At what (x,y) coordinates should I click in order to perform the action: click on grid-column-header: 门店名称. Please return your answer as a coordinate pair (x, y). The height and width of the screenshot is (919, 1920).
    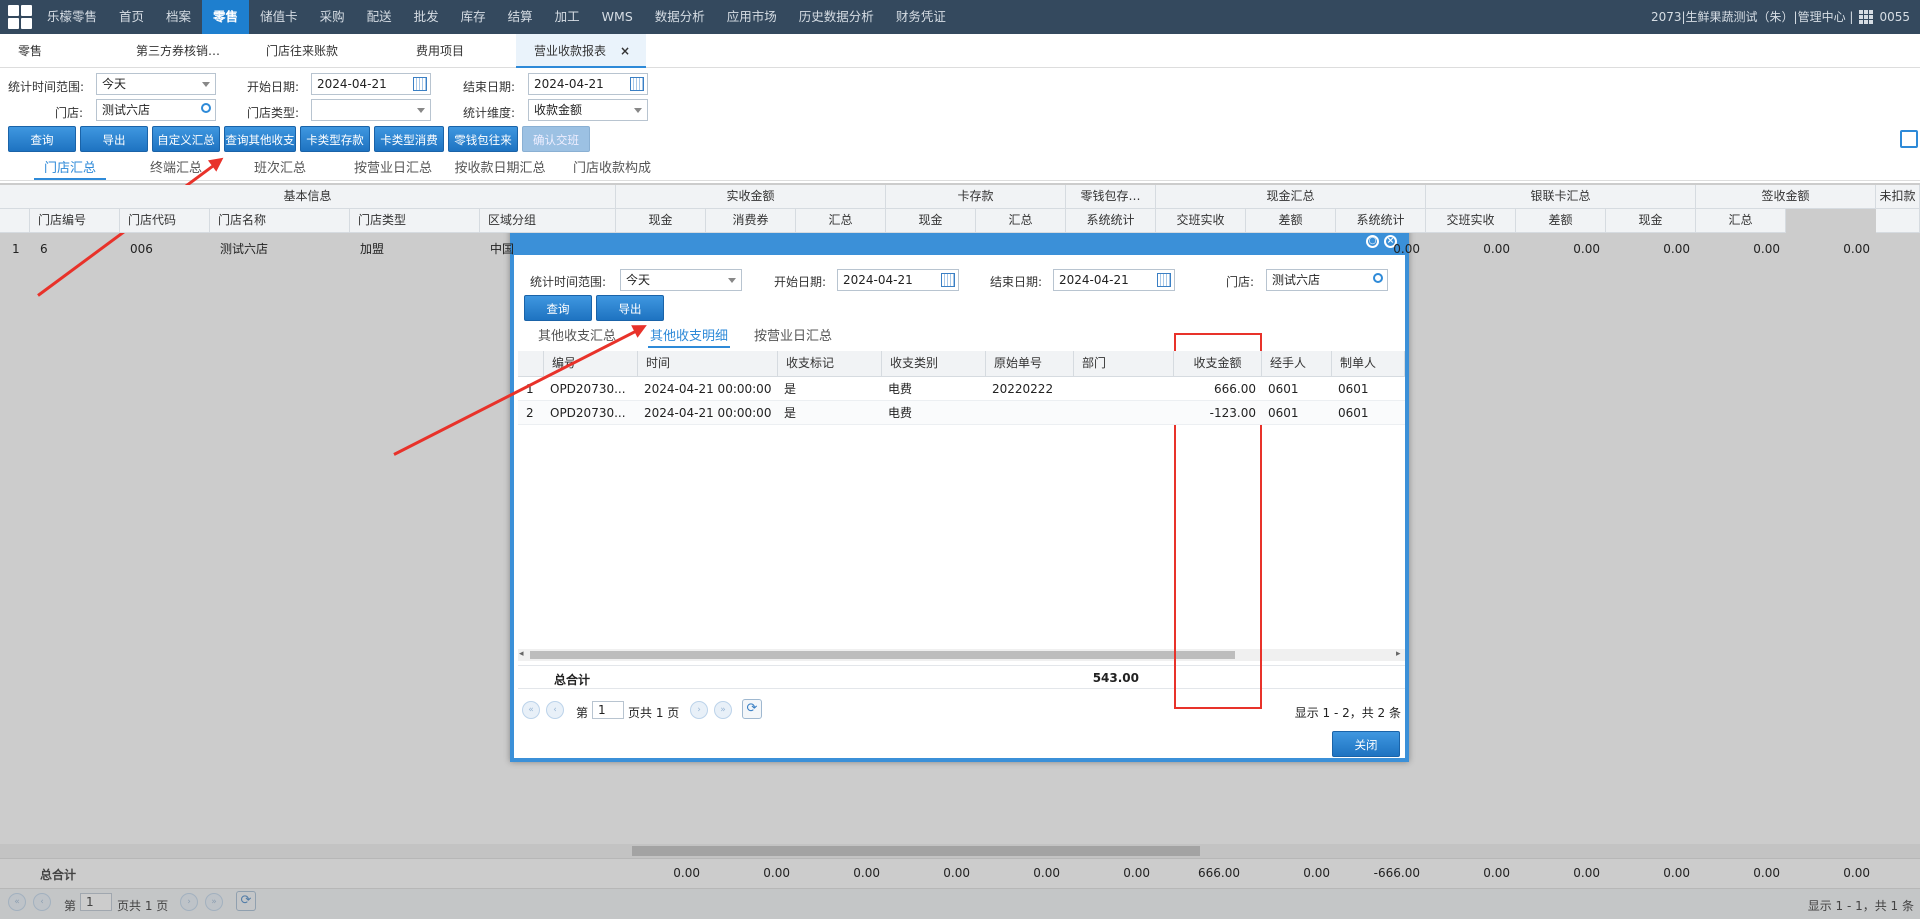
    Looking at the image, I should click on (280, 221).